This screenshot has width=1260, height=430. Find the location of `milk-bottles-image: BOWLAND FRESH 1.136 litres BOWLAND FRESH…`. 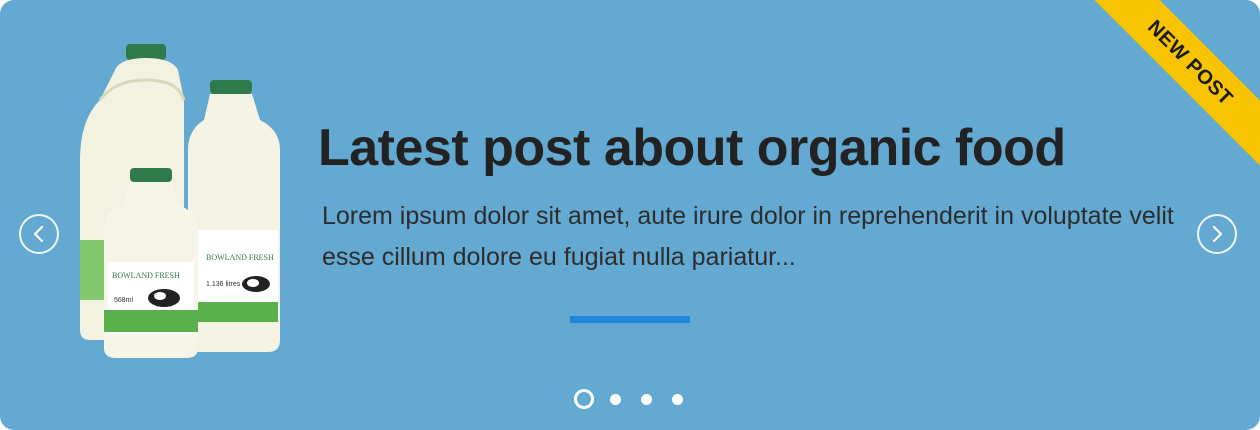

milk-bottles-image: BOWLAND FRESH 1.136 litres BOWLAND FRESH… is located at coordinates (175, 205).